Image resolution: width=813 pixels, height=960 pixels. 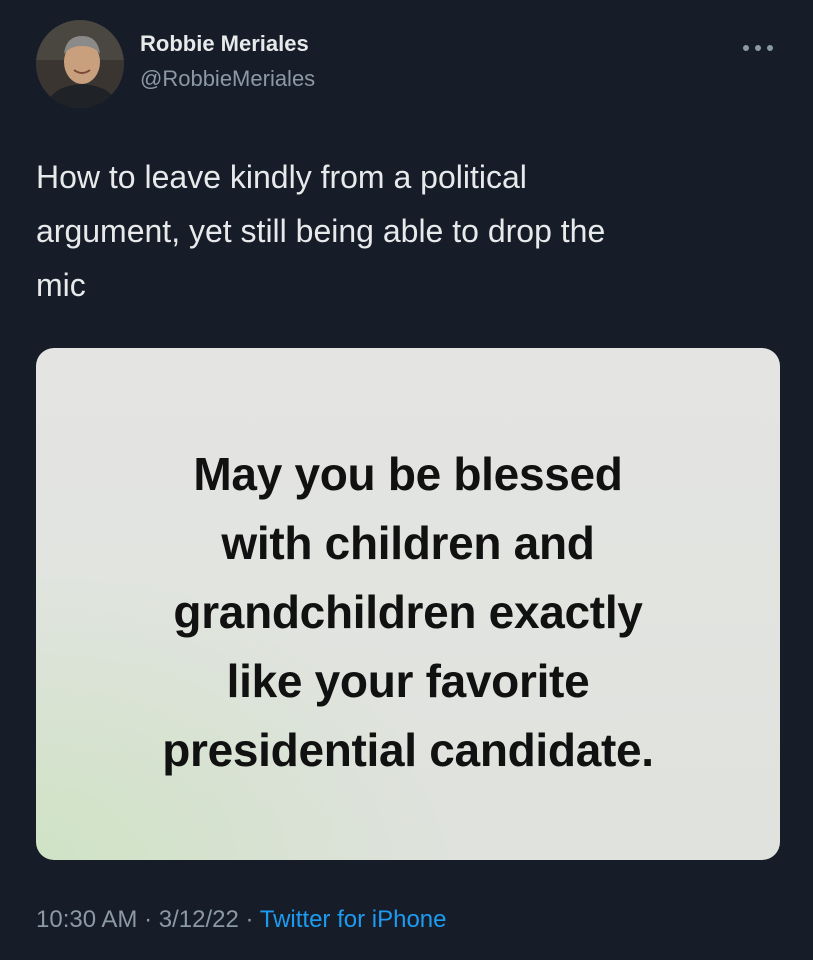 I want to click on tweet-source-link: Twitter for iPhone, so click(x=353, y=919).